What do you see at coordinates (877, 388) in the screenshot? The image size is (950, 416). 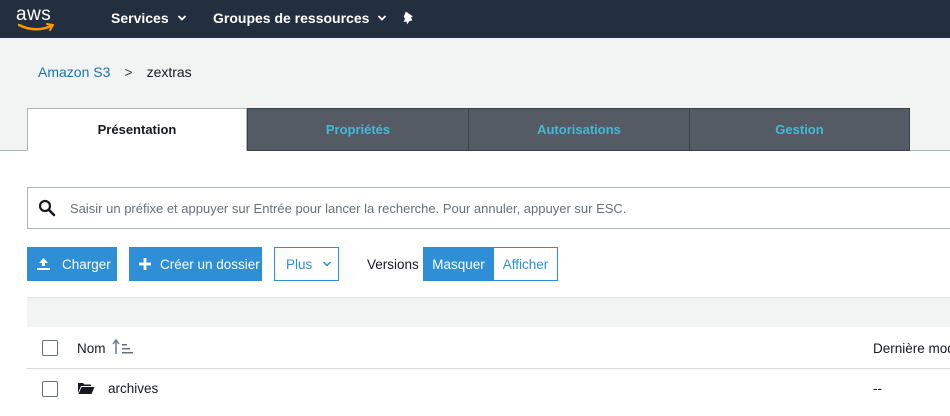 I see `row-last-modified: --` at bounding box center [877, 388].